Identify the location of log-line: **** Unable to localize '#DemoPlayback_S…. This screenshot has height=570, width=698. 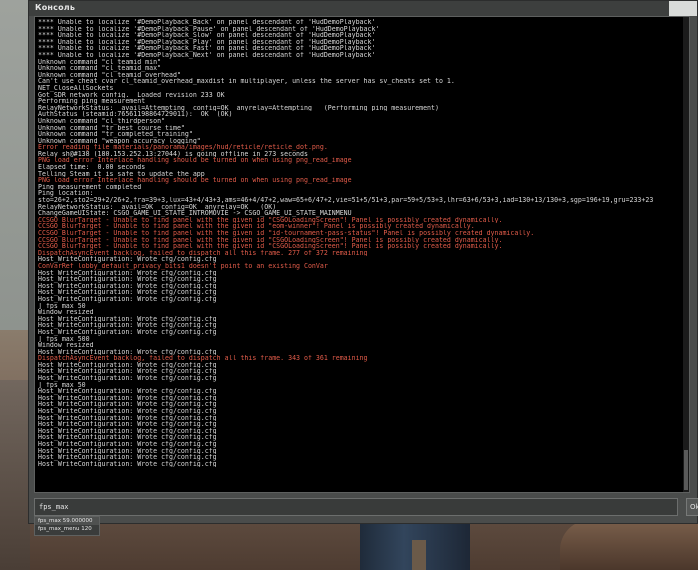
(207, 35).